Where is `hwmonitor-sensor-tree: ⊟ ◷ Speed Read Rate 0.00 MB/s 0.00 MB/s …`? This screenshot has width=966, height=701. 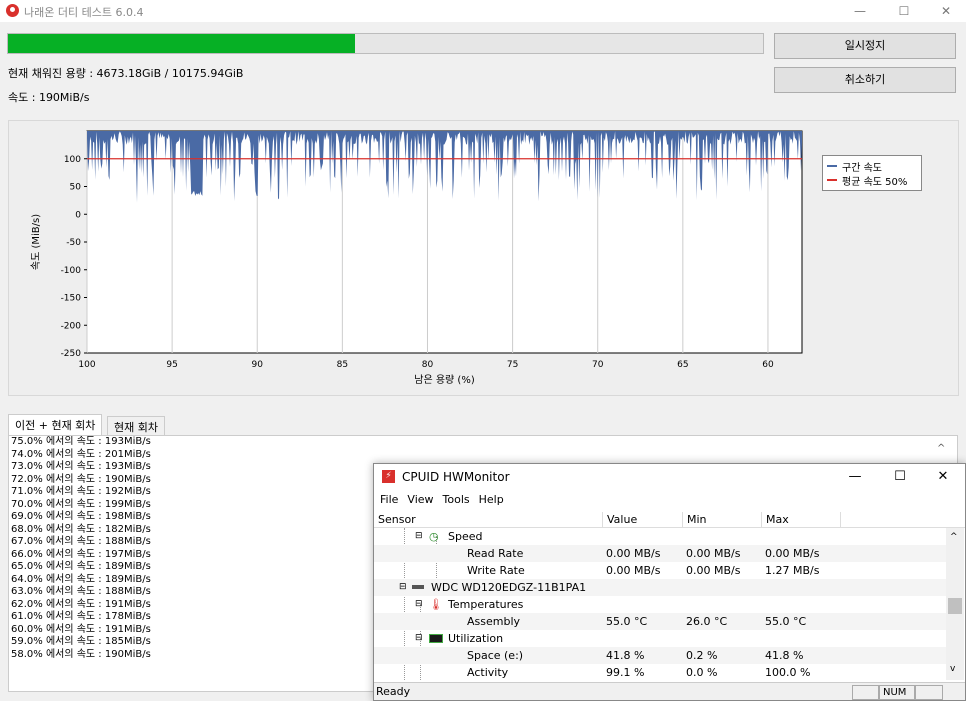 hwmonitor-sensor-tree: ⊟ ◷ Speed Read Rate 0.00 MB/s 0.00 MB/s … is located at coordinates (660, 604).